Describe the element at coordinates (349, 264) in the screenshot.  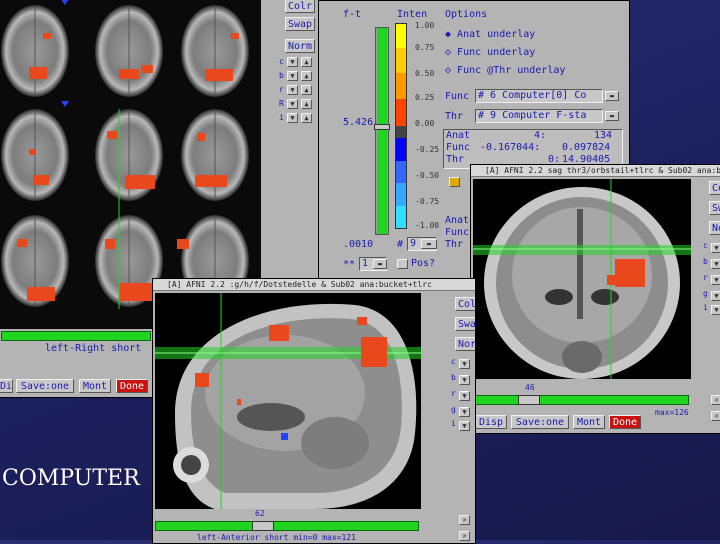
I see `sub-label: **` at that location.